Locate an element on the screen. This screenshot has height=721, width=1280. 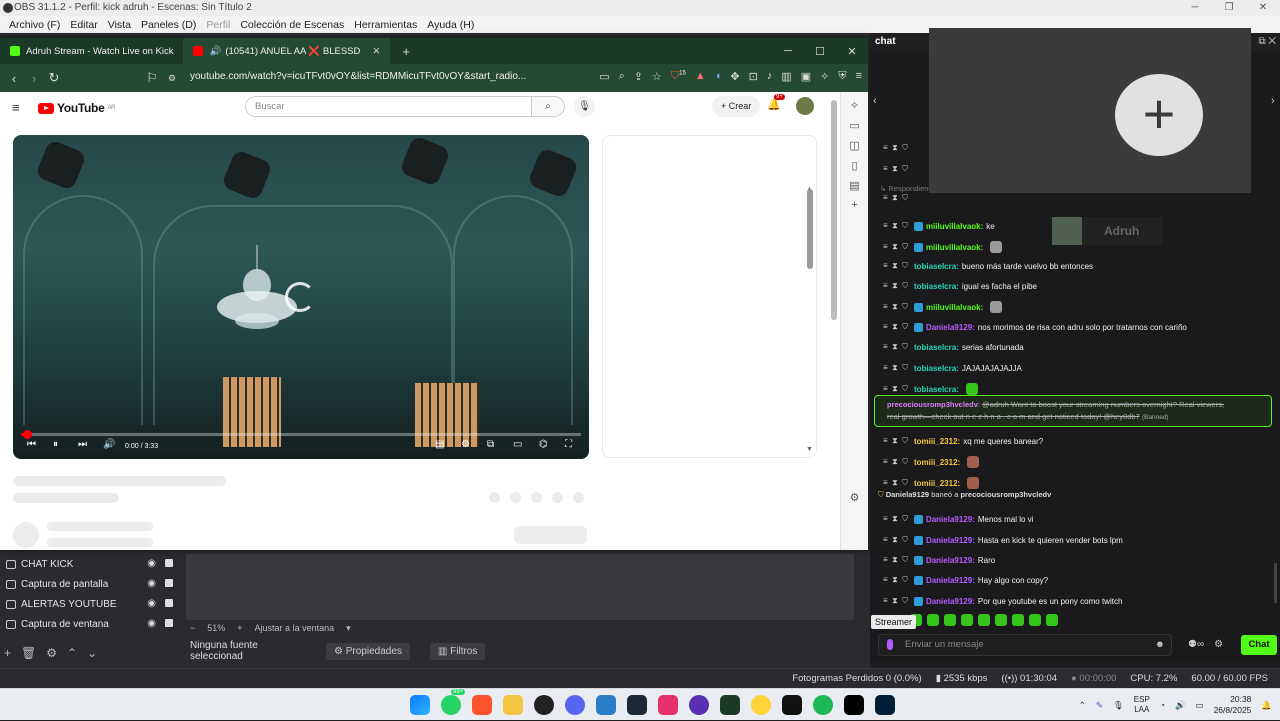
puzzle-icon: ✥ is located at coordinates (734, 76).